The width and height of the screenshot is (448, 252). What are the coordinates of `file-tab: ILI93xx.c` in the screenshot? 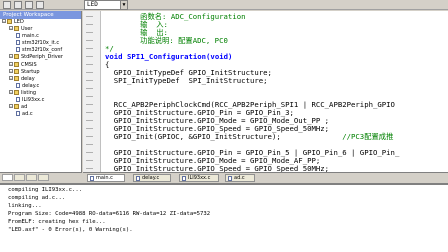 It's located at (199, 178).